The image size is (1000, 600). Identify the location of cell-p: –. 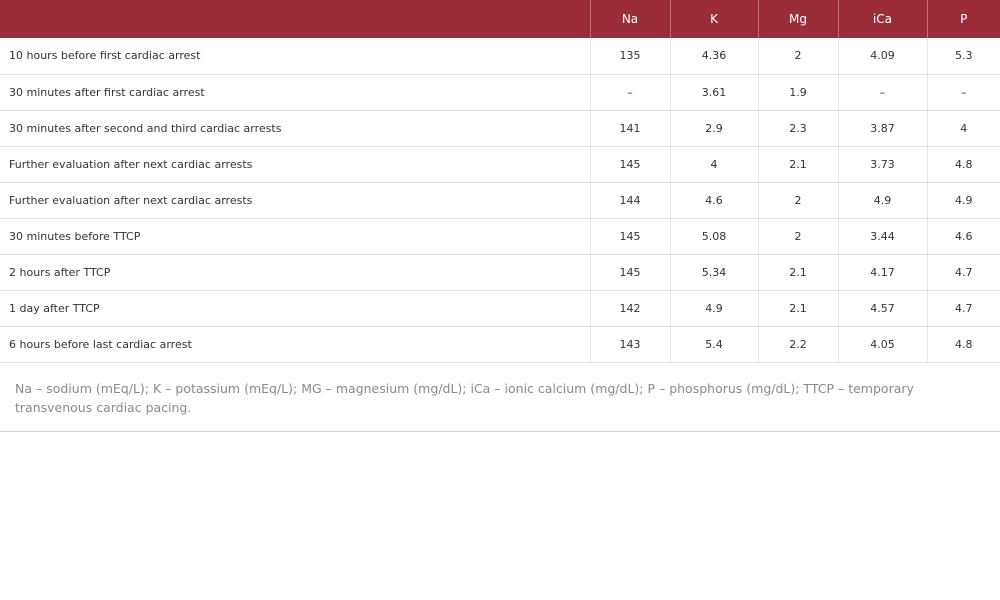
(963, 92).